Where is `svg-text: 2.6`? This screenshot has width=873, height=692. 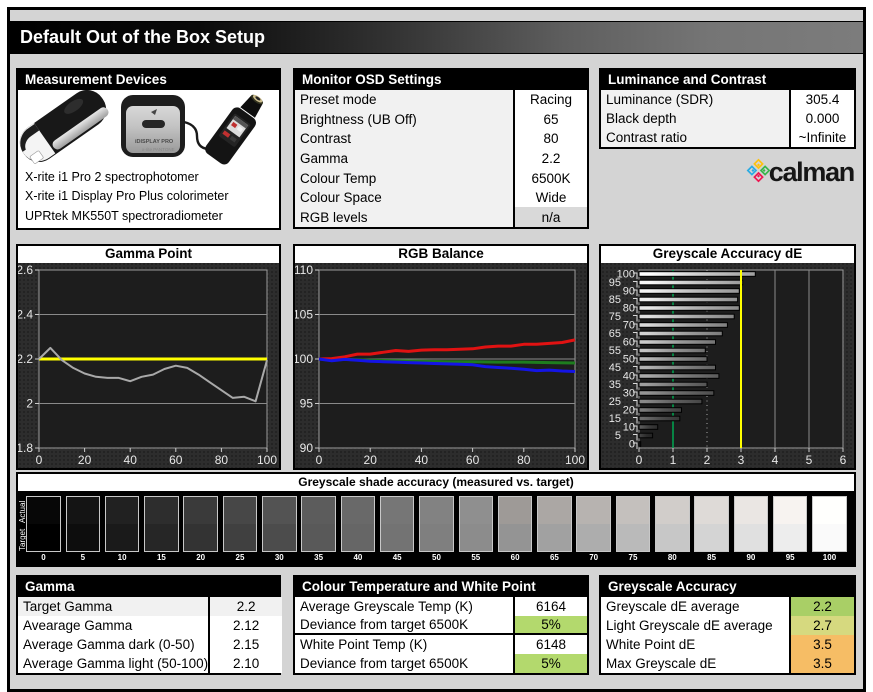 svg-text: 2.6 is located at coordinates (25, 270).